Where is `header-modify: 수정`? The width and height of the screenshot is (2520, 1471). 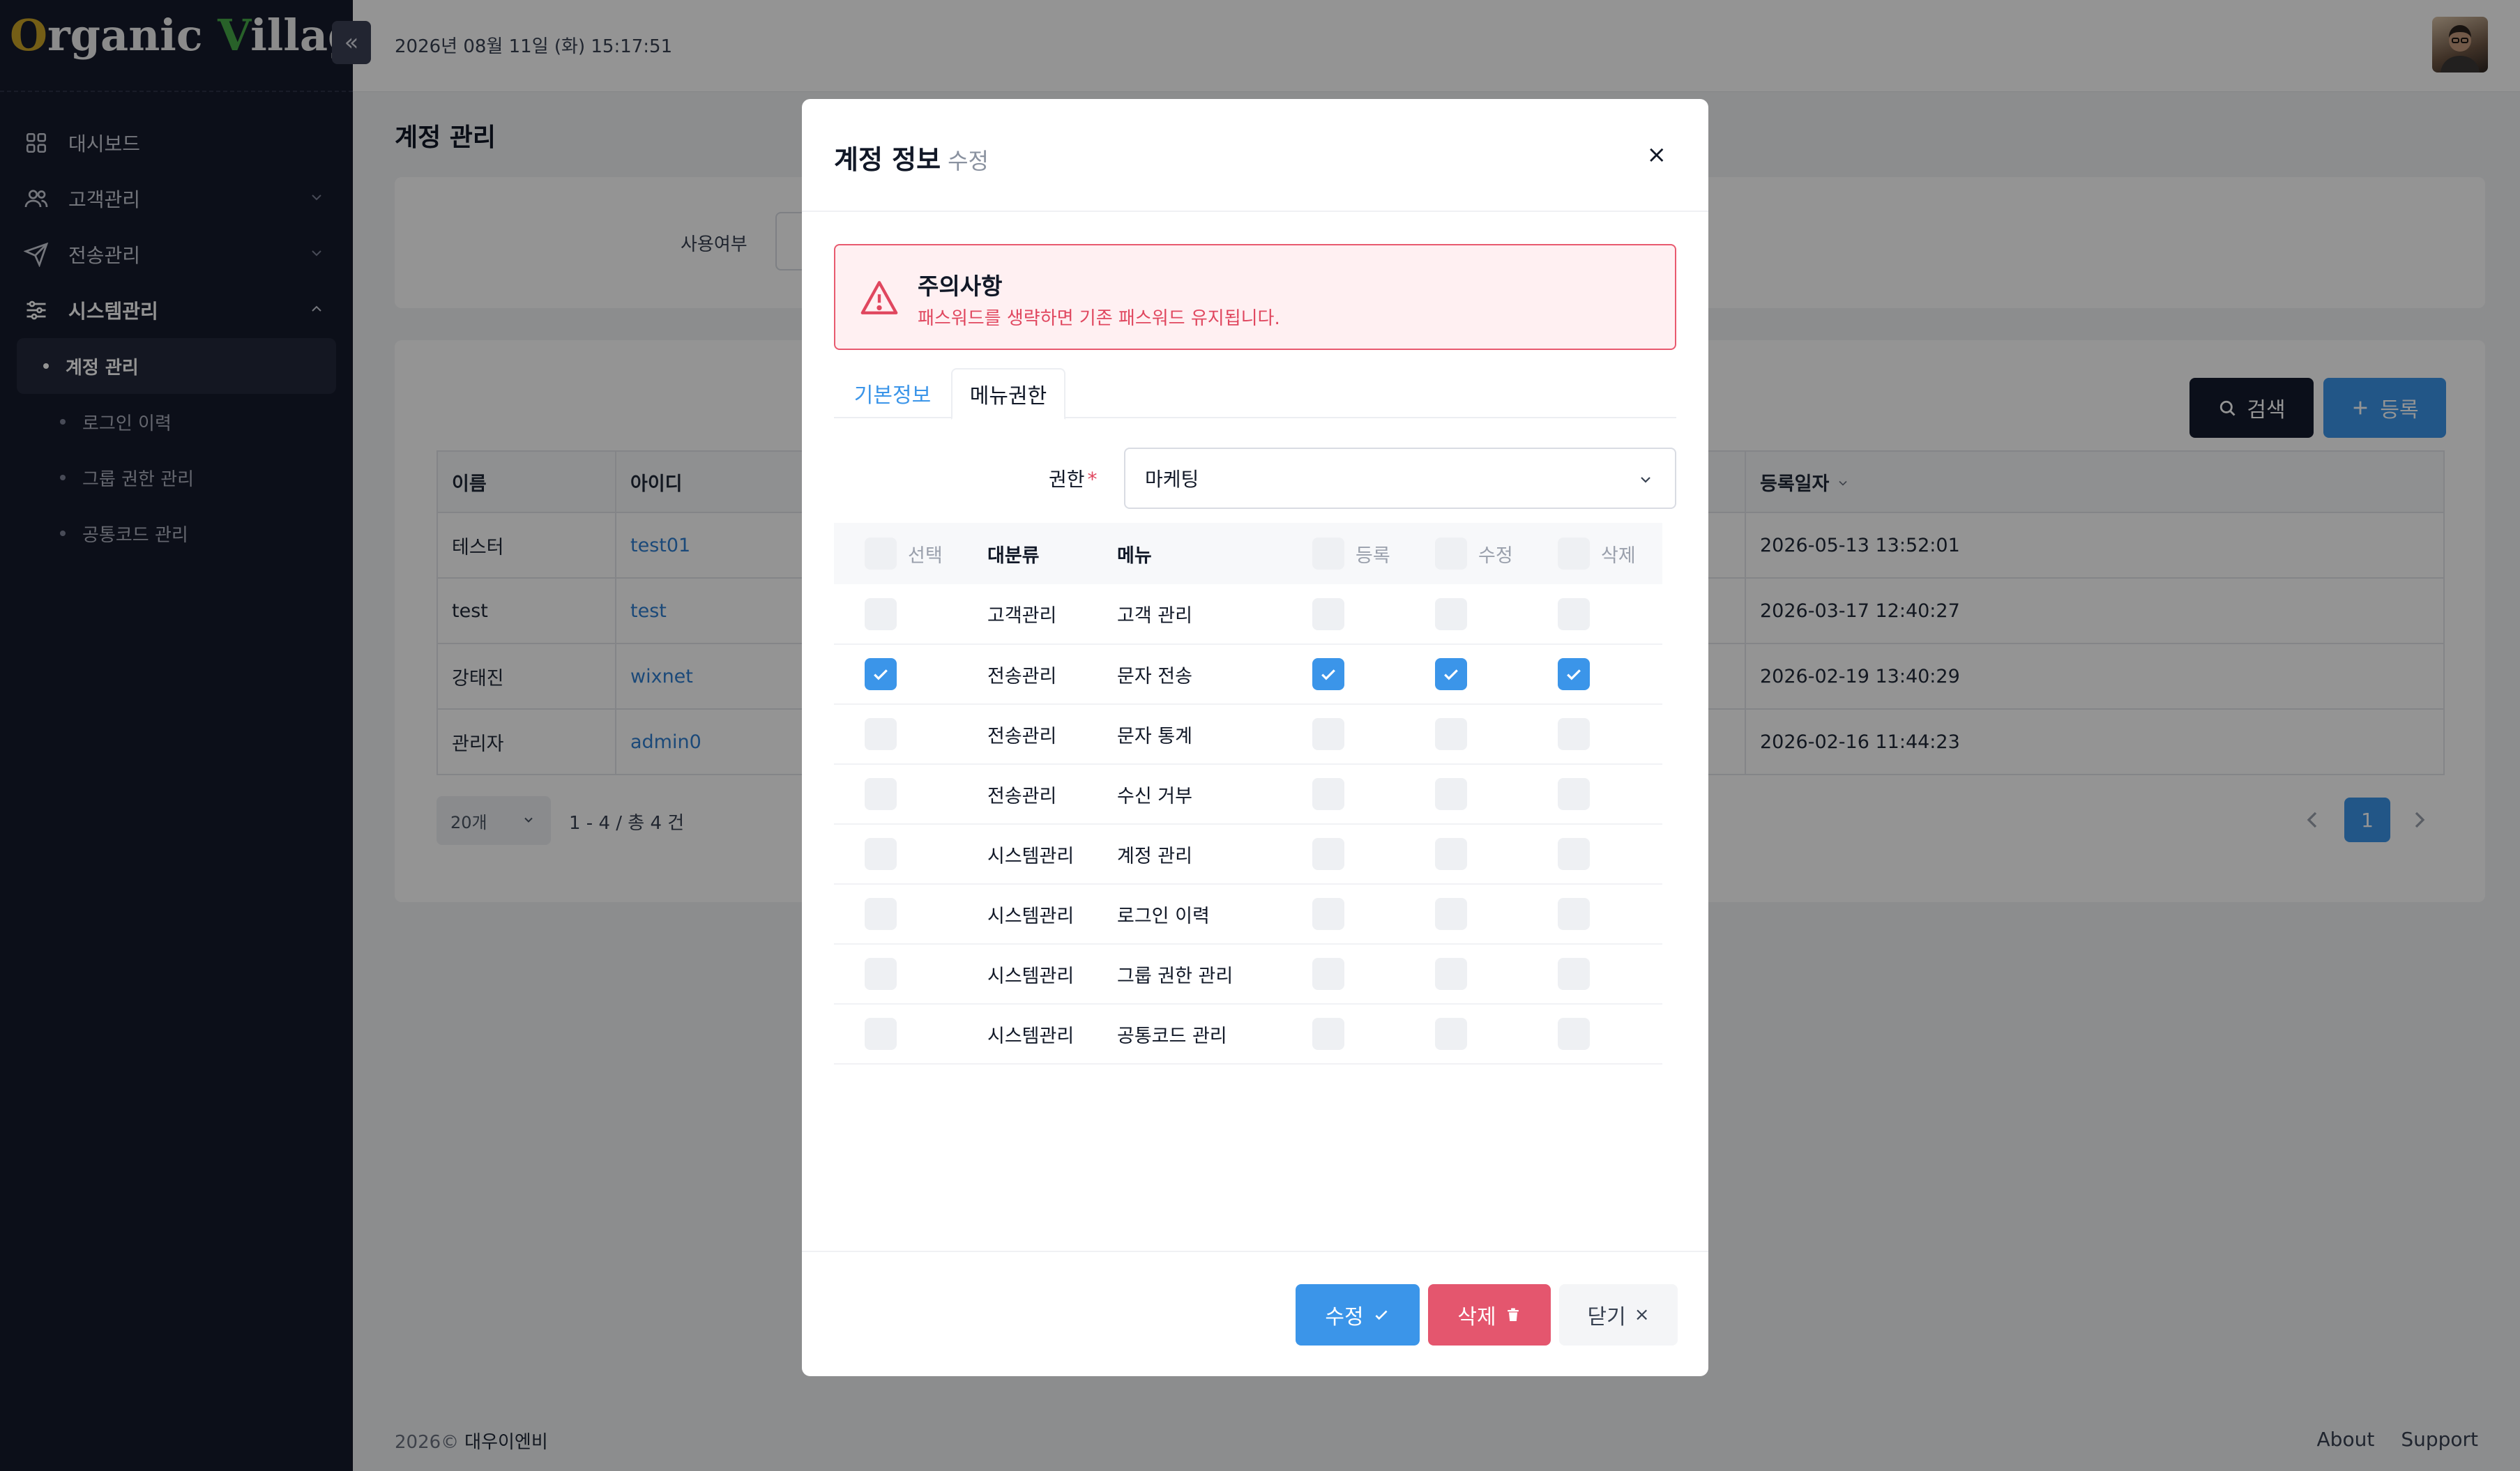 header-modify: 수정 is located at coordinates (1466, 553).